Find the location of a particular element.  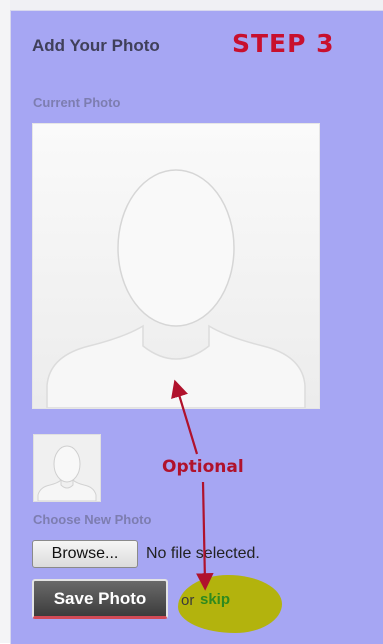

choose-new-photo-label: Choose New Photo is located at coordinates (92, 519).